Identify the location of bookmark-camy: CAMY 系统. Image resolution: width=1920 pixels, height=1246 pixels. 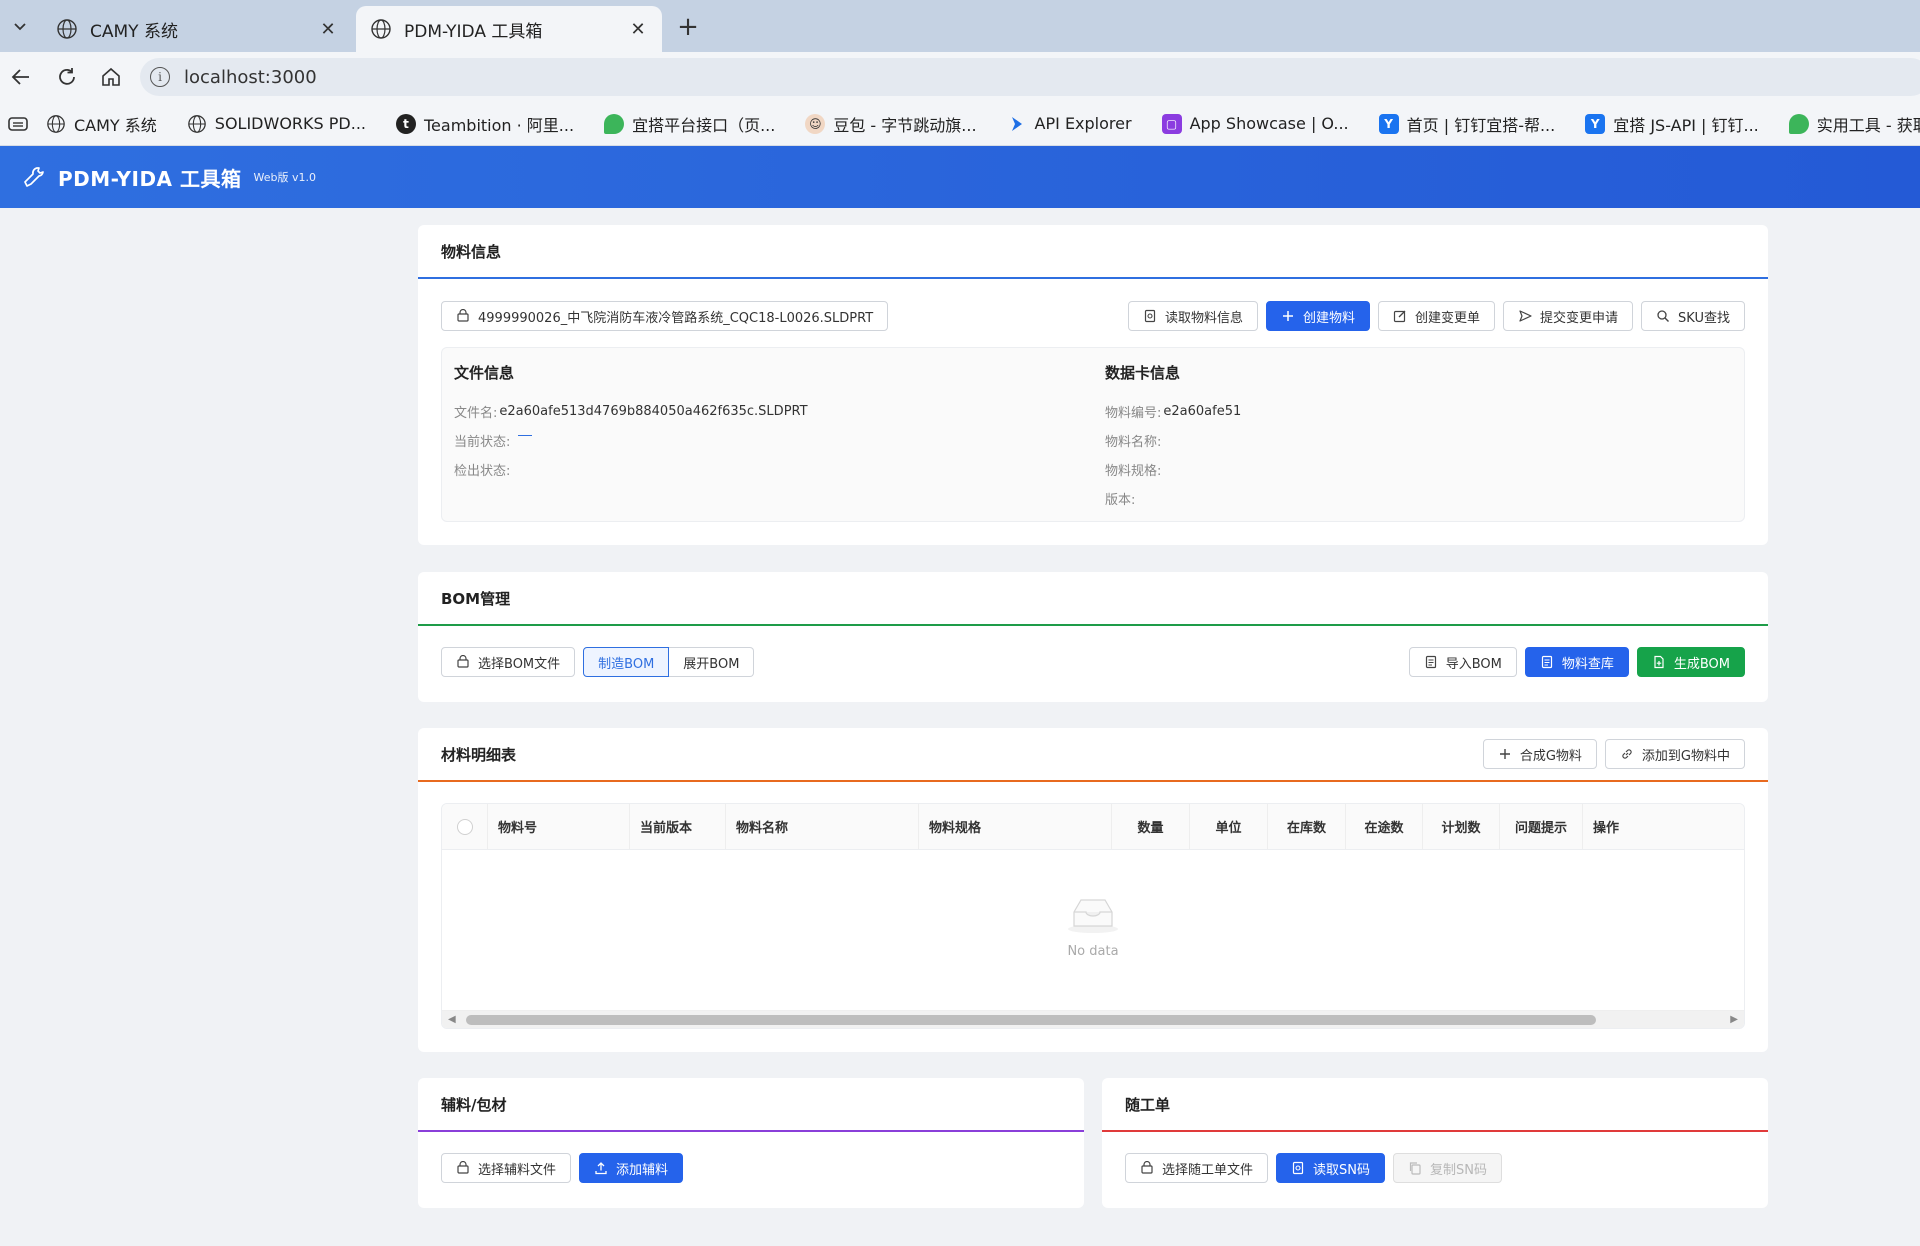
(101, 124).